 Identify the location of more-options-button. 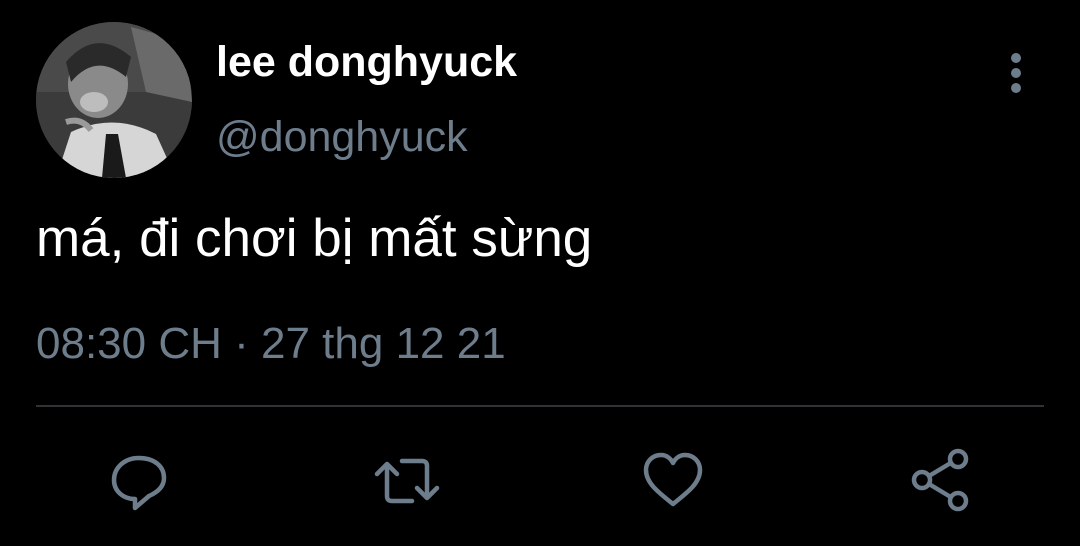
(1016, 73).